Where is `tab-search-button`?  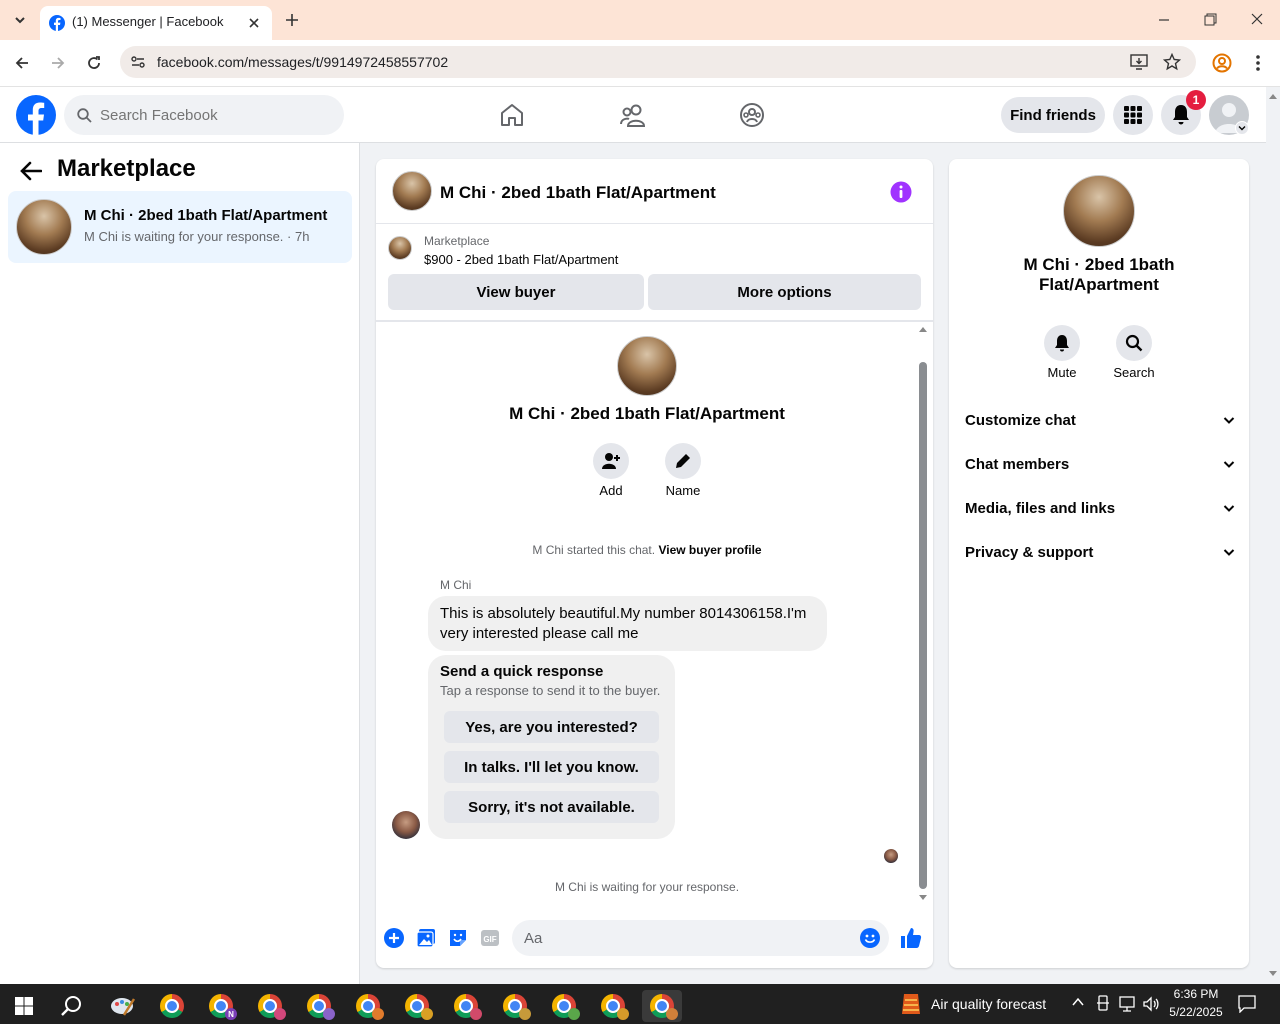 tab-search-button is located at coordinates (20, 20).